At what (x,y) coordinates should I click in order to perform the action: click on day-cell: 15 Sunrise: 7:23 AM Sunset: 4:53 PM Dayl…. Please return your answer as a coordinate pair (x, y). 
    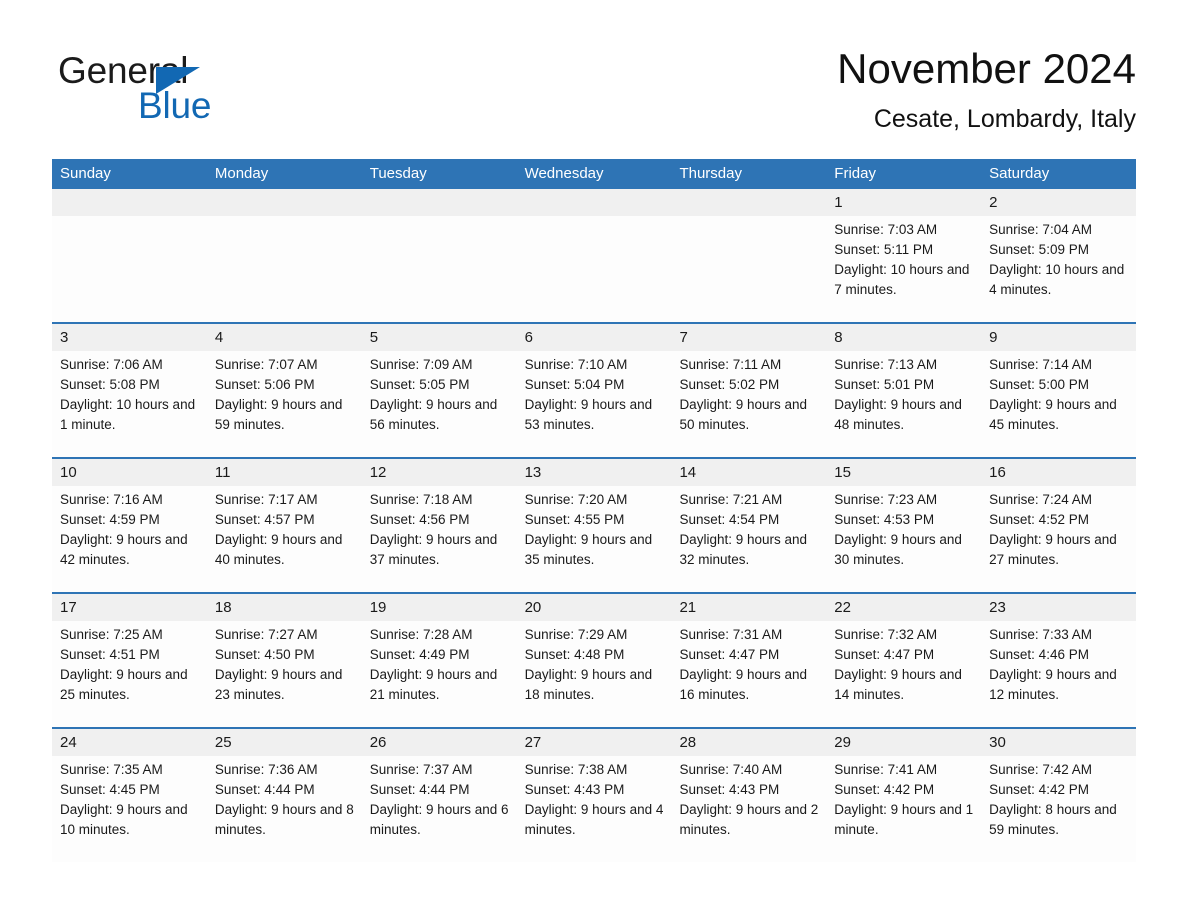
    Looking at the image, I should click on (903, 525).